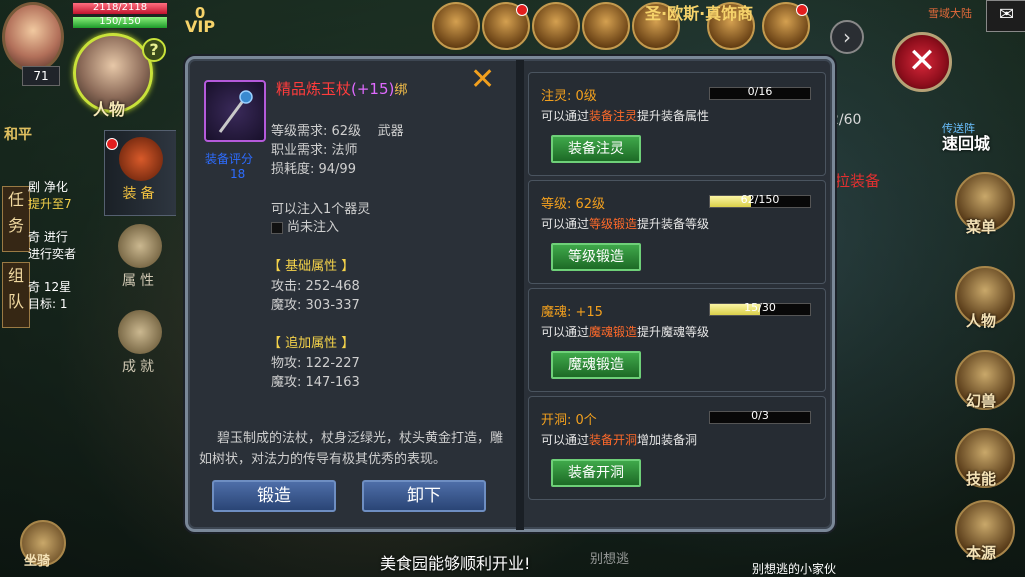  What do you see at coordinates (140, 347) in the screenshot?
I see `tab-achievements: 成就` at bounding box center [140, 347].